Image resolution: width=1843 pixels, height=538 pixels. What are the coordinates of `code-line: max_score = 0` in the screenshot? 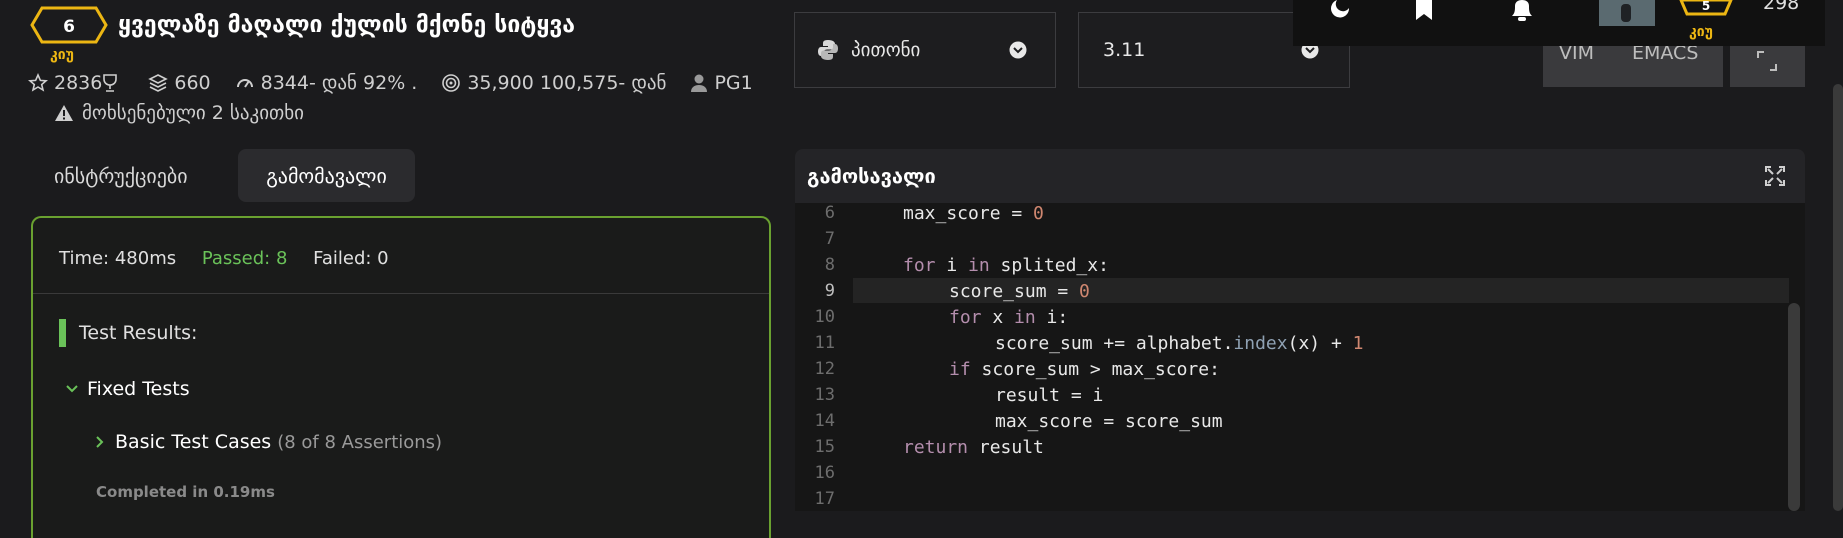 It's located at (973, 213).